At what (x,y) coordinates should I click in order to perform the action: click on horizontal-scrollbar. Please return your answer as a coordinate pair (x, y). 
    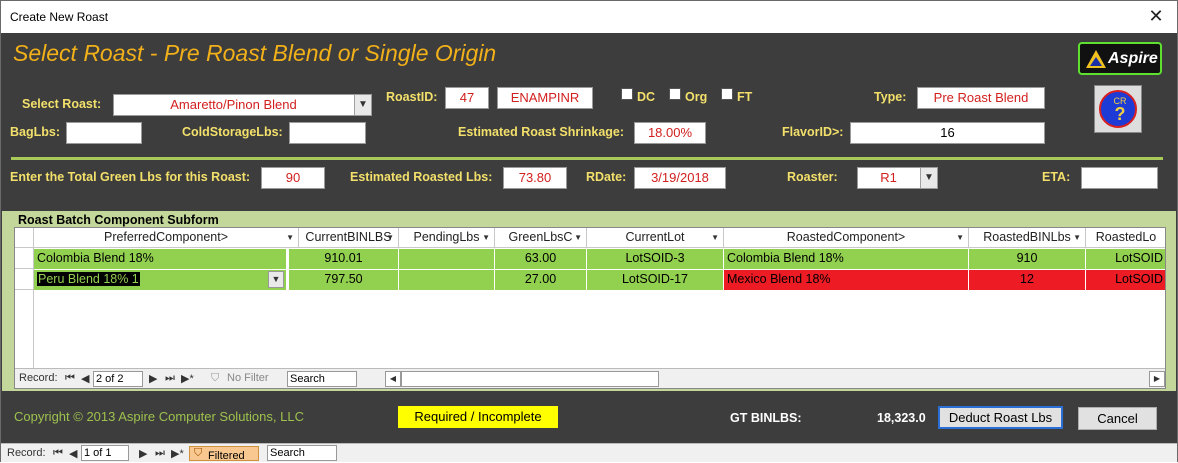
    Looking at the image, I should click on (530, 379).